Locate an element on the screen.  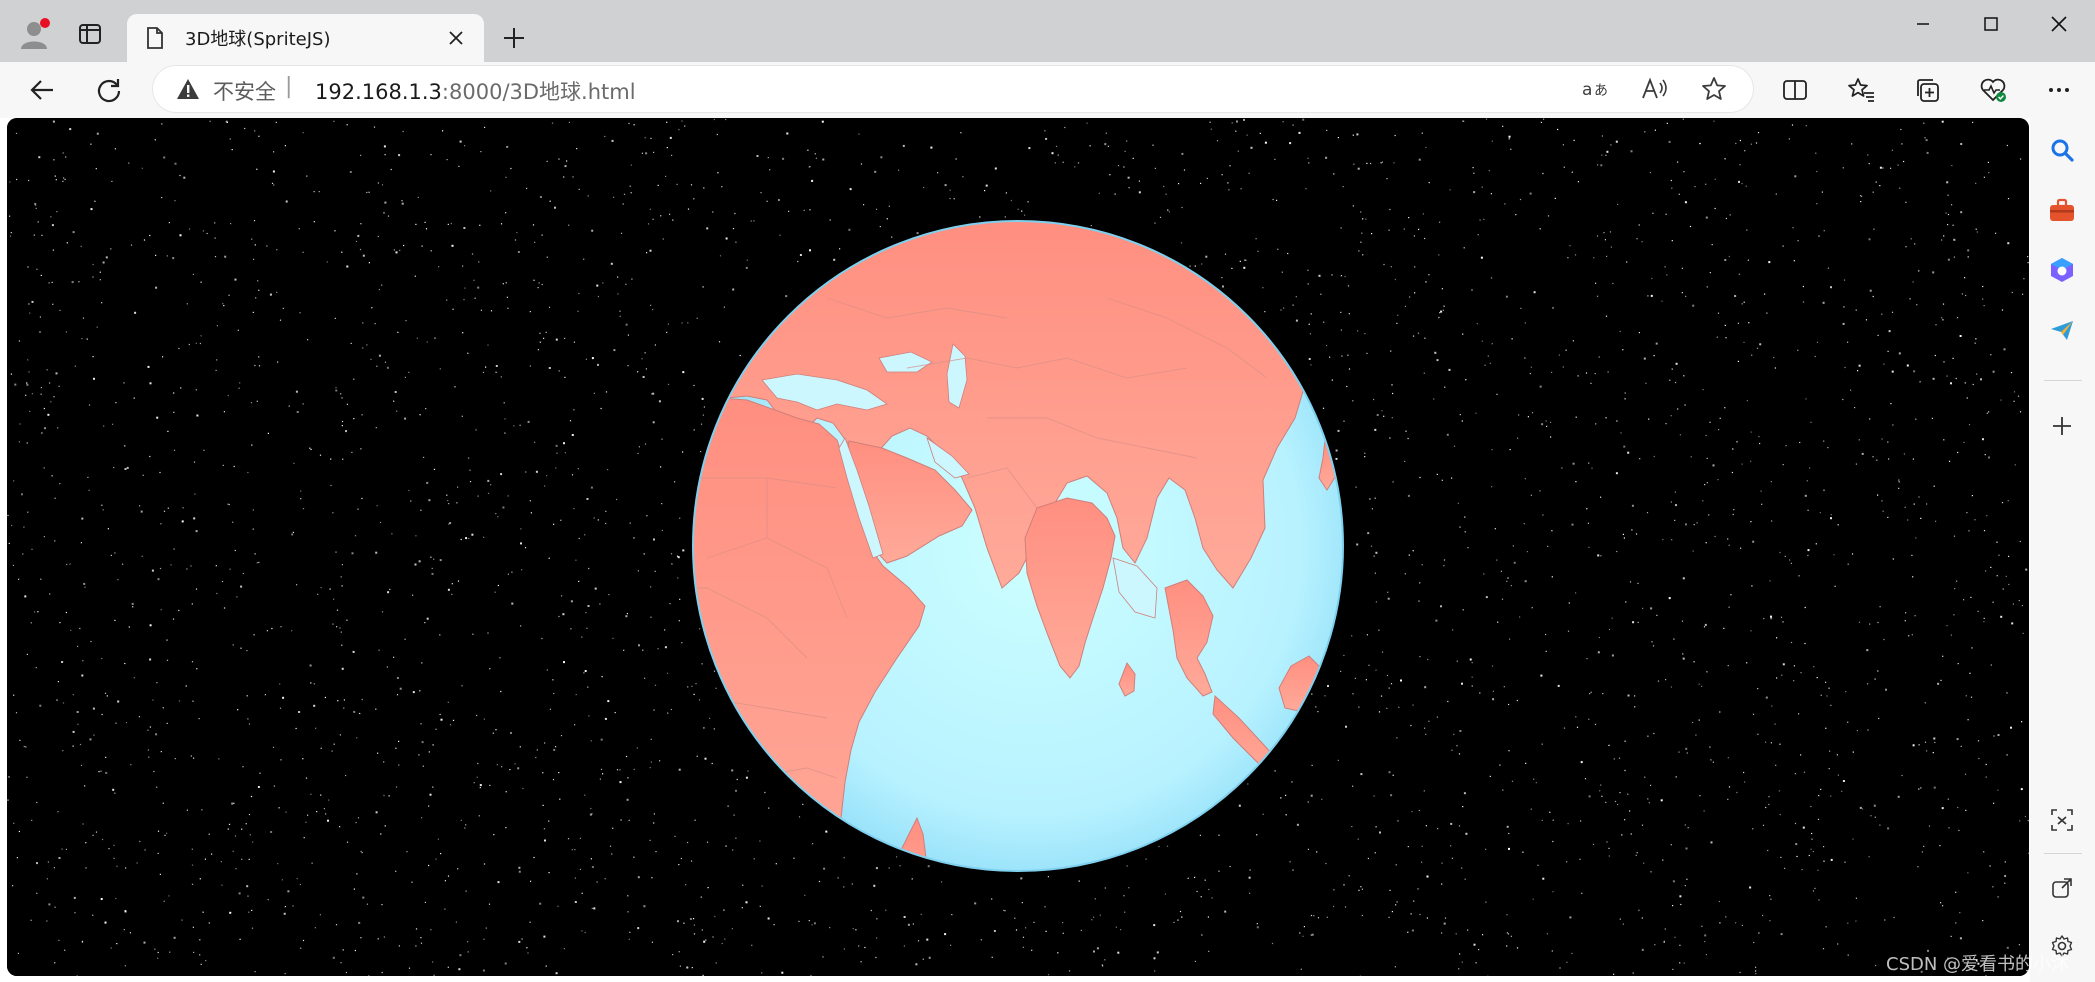
new-tab-button is located at coordinates (514, 38).